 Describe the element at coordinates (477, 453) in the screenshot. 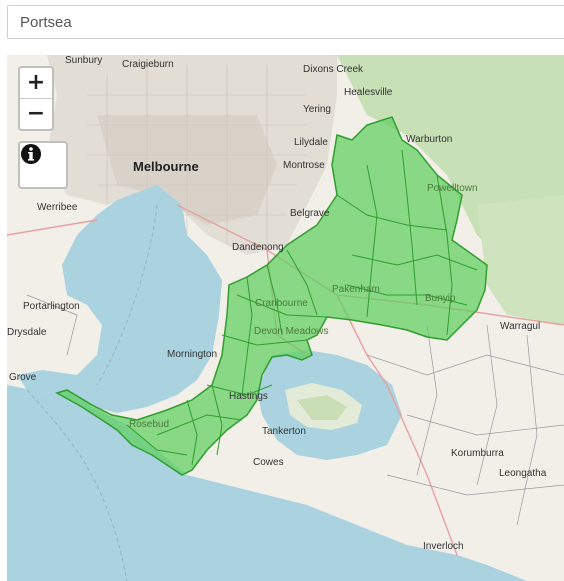

I see `label-korumburra: Korumburra` at that location.